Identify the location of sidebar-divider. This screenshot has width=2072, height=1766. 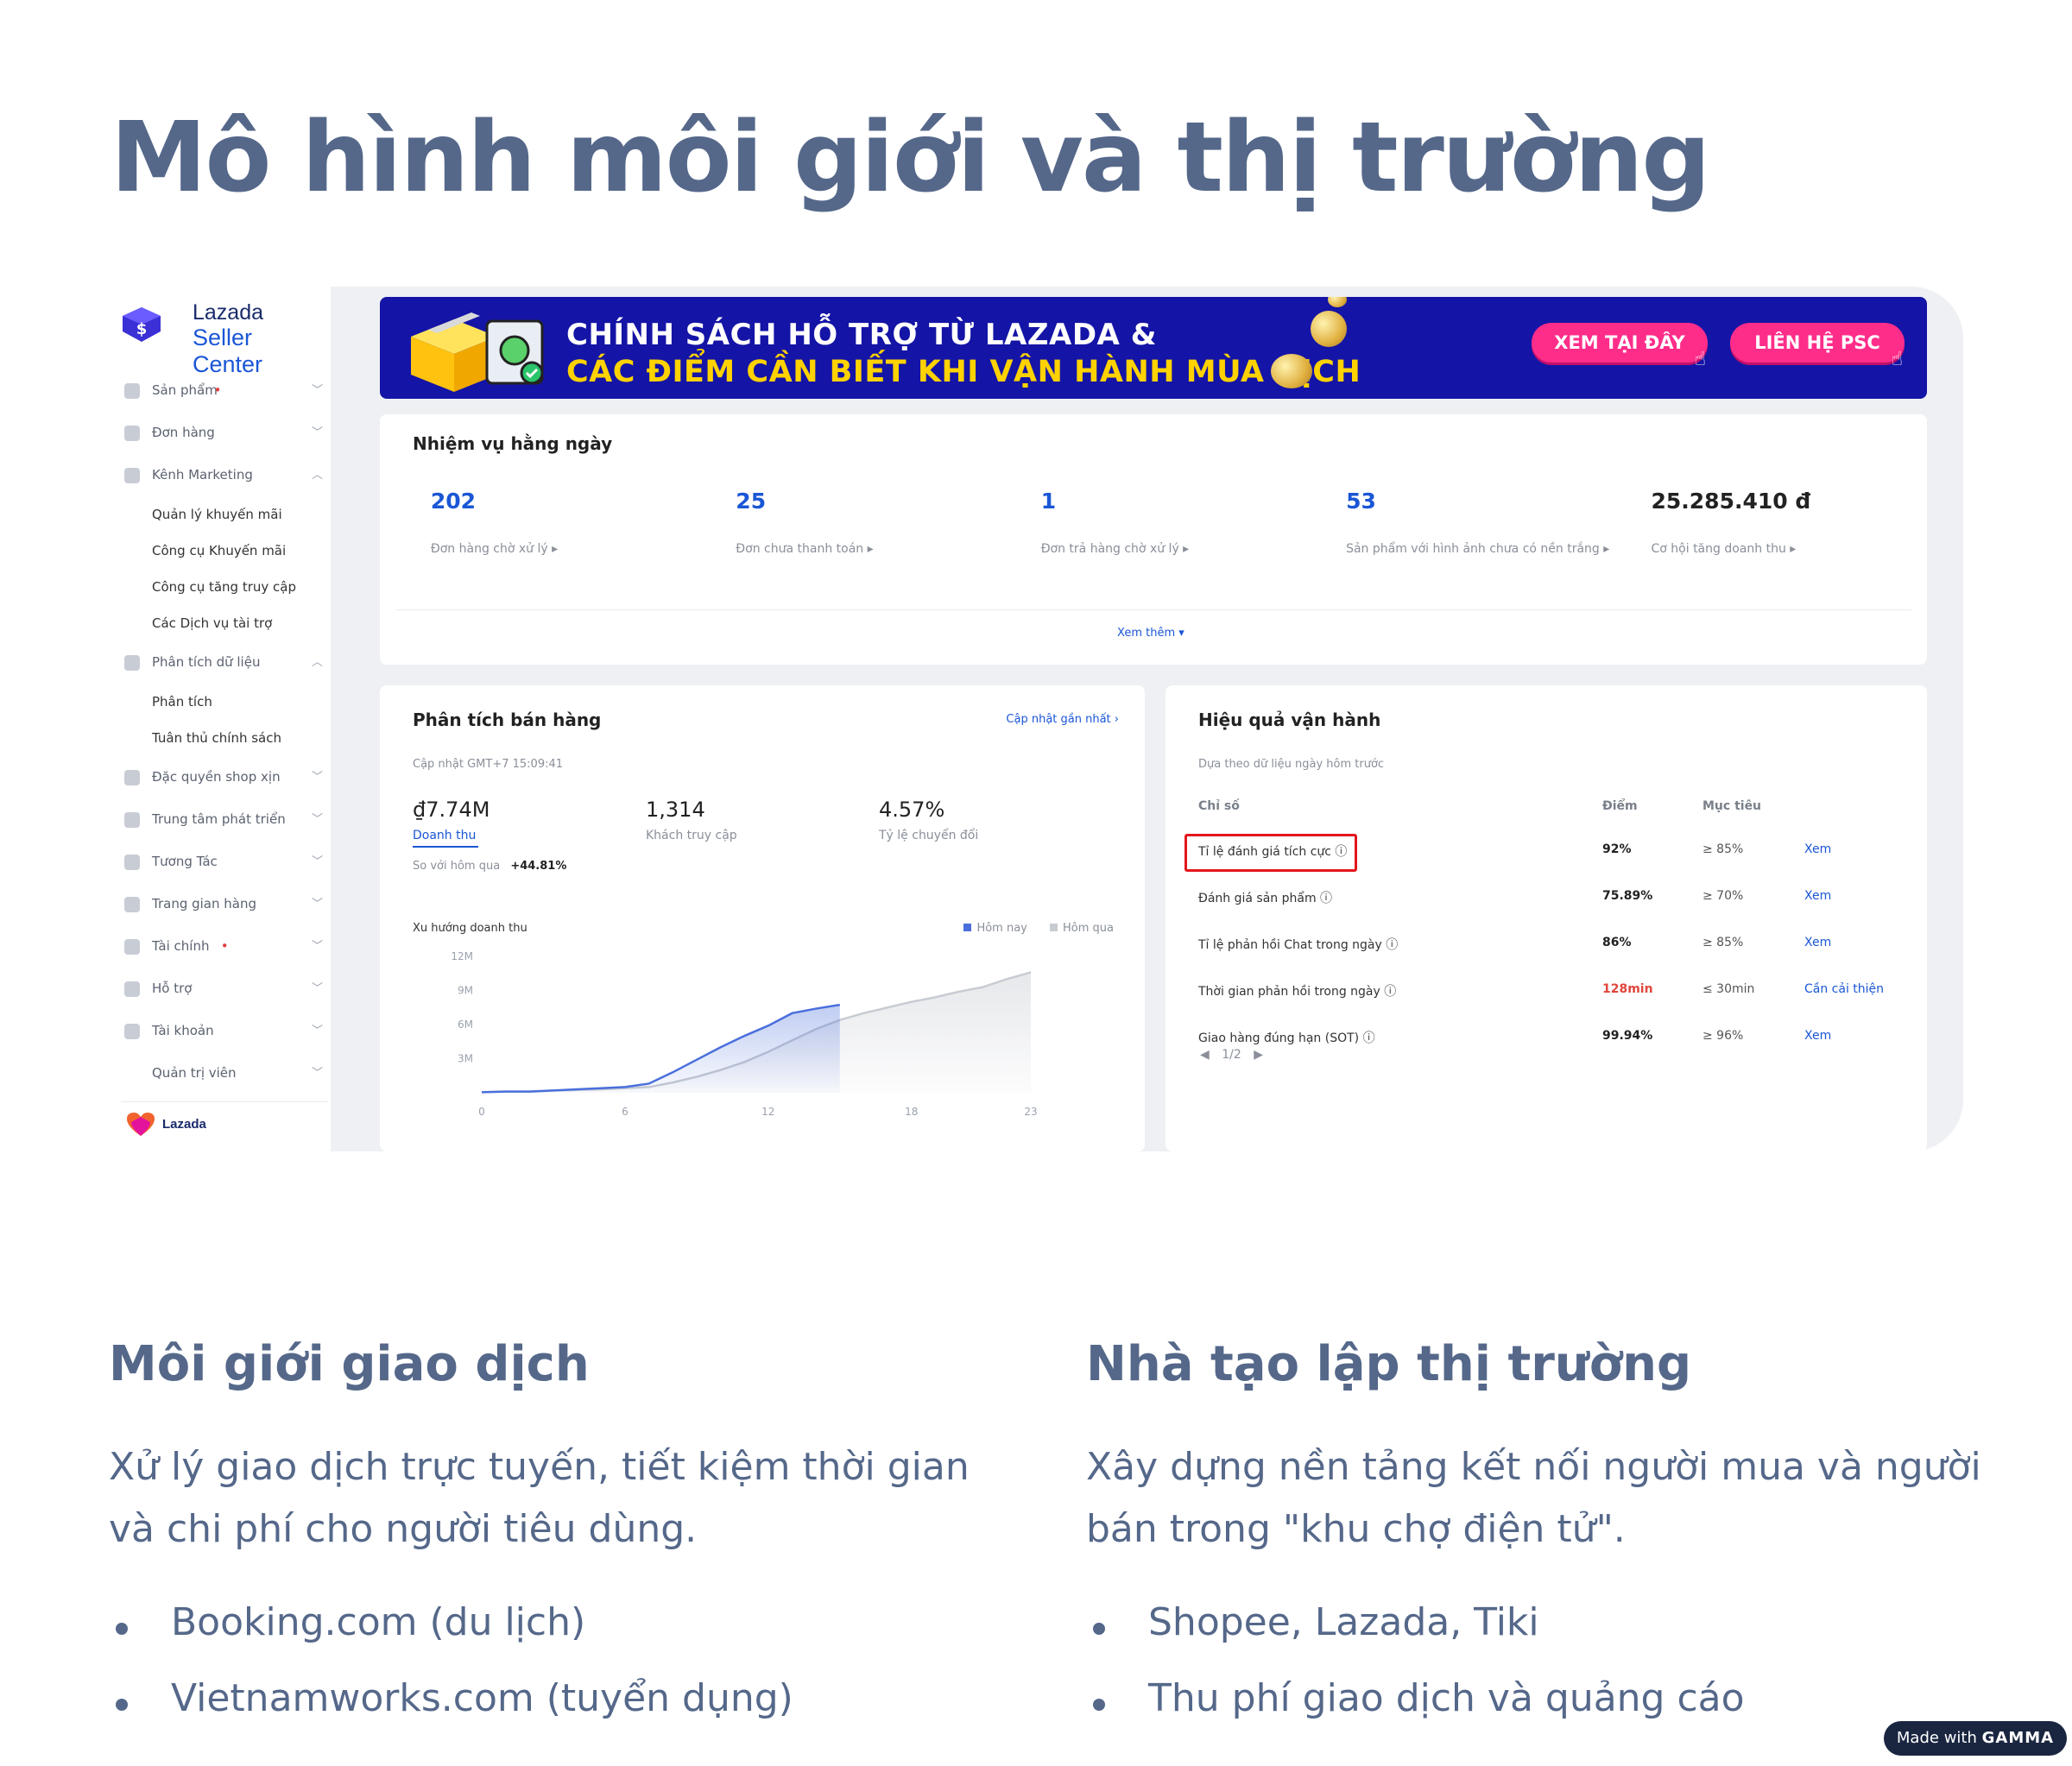
(224, 1101).